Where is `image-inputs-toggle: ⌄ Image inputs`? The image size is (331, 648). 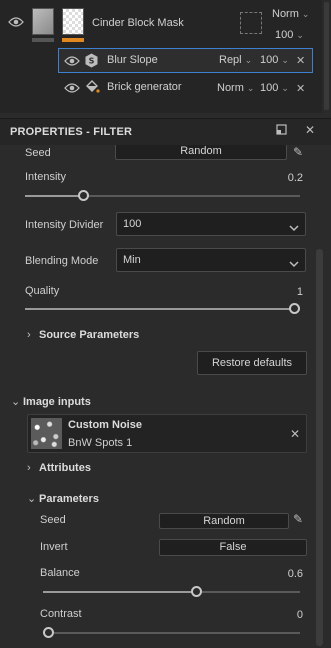
image-inputs-toggle: ⌄ Image inputs is located at coordinates (51, 401).